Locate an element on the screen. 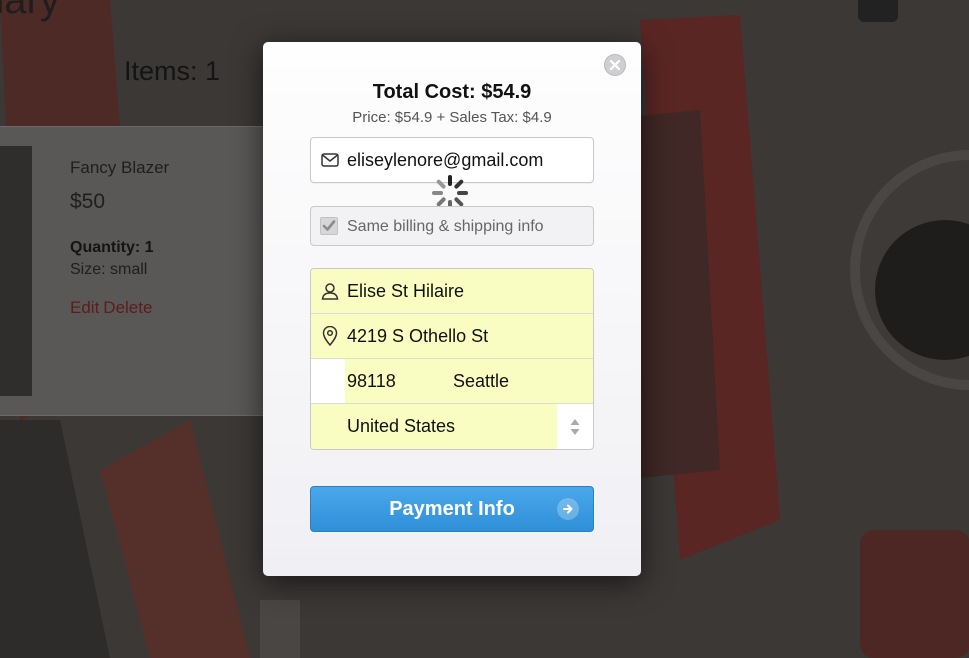 This screenshot has height=658, width=969. close-icon is located at coordinates (615, 65).